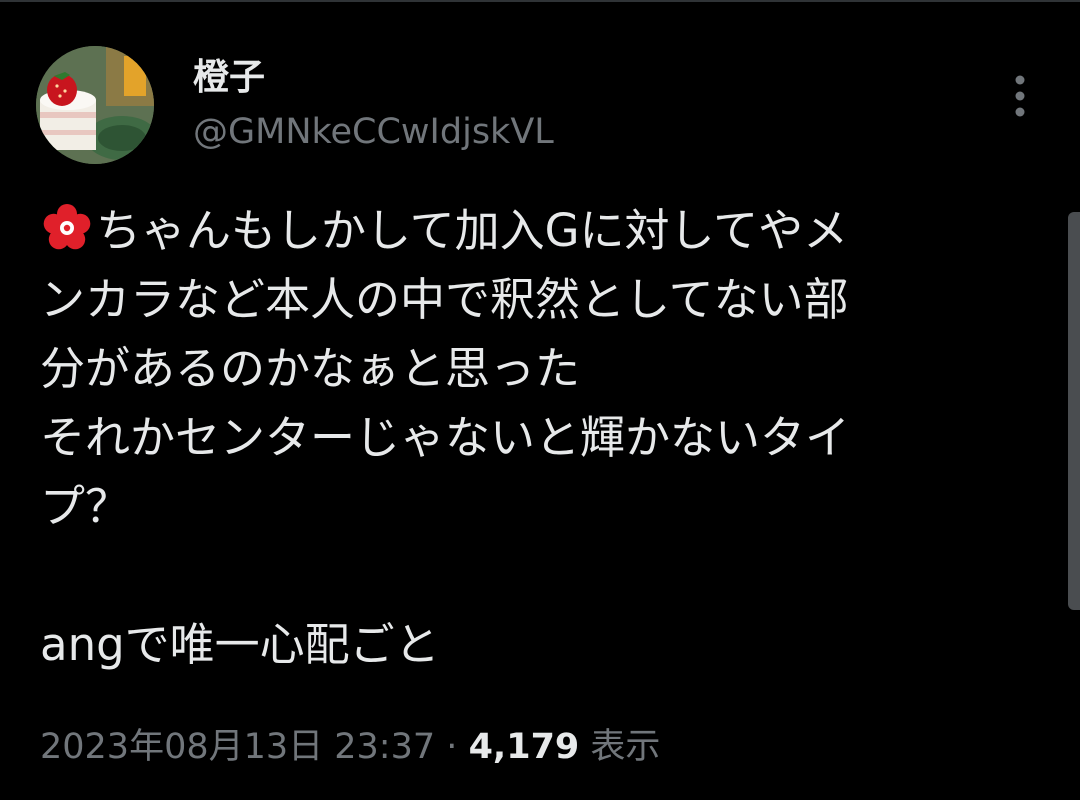 The image size is (1080, 800). What do you see at coordinates (85, 506) in the screenshot?
I see `post-text-line: プ？` at bounding box center [85, 506].